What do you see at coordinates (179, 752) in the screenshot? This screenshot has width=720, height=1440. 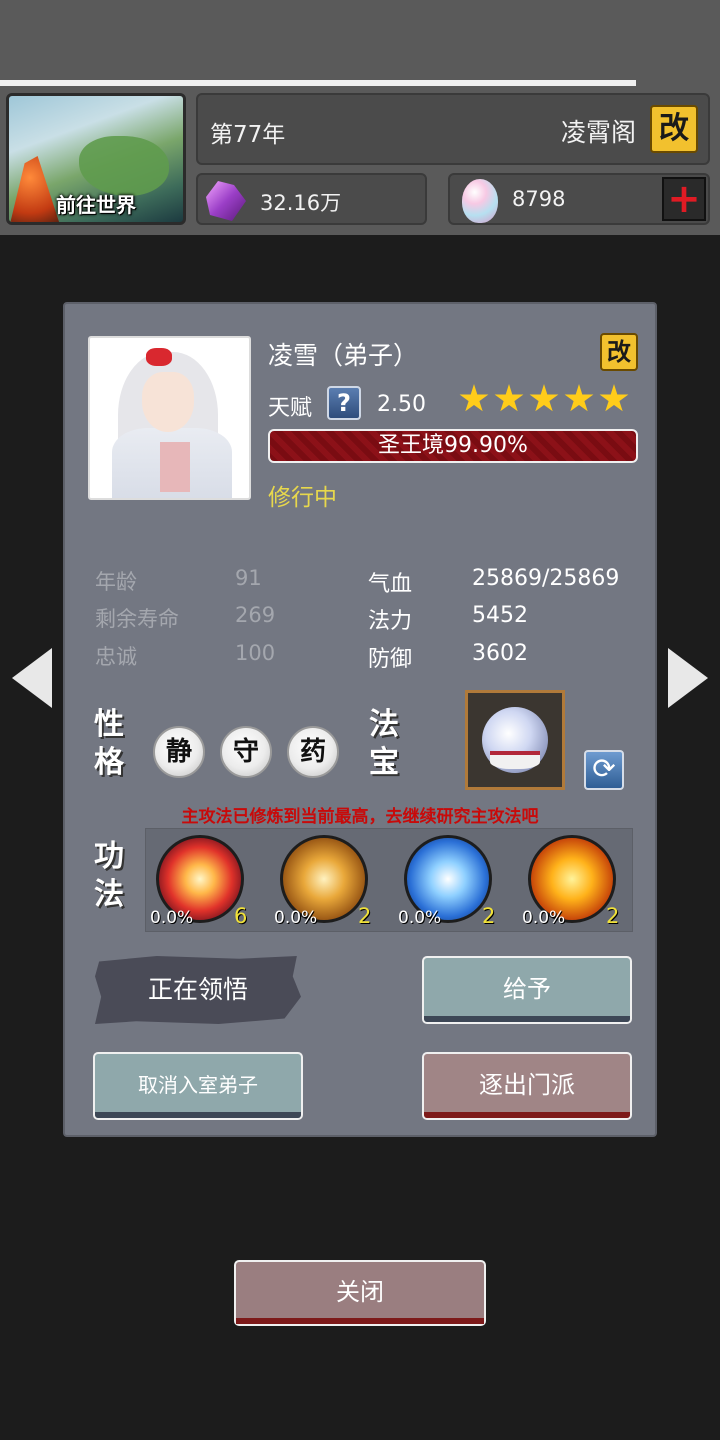 I see `trait-badge: 静` at bounding box center [179, 752].